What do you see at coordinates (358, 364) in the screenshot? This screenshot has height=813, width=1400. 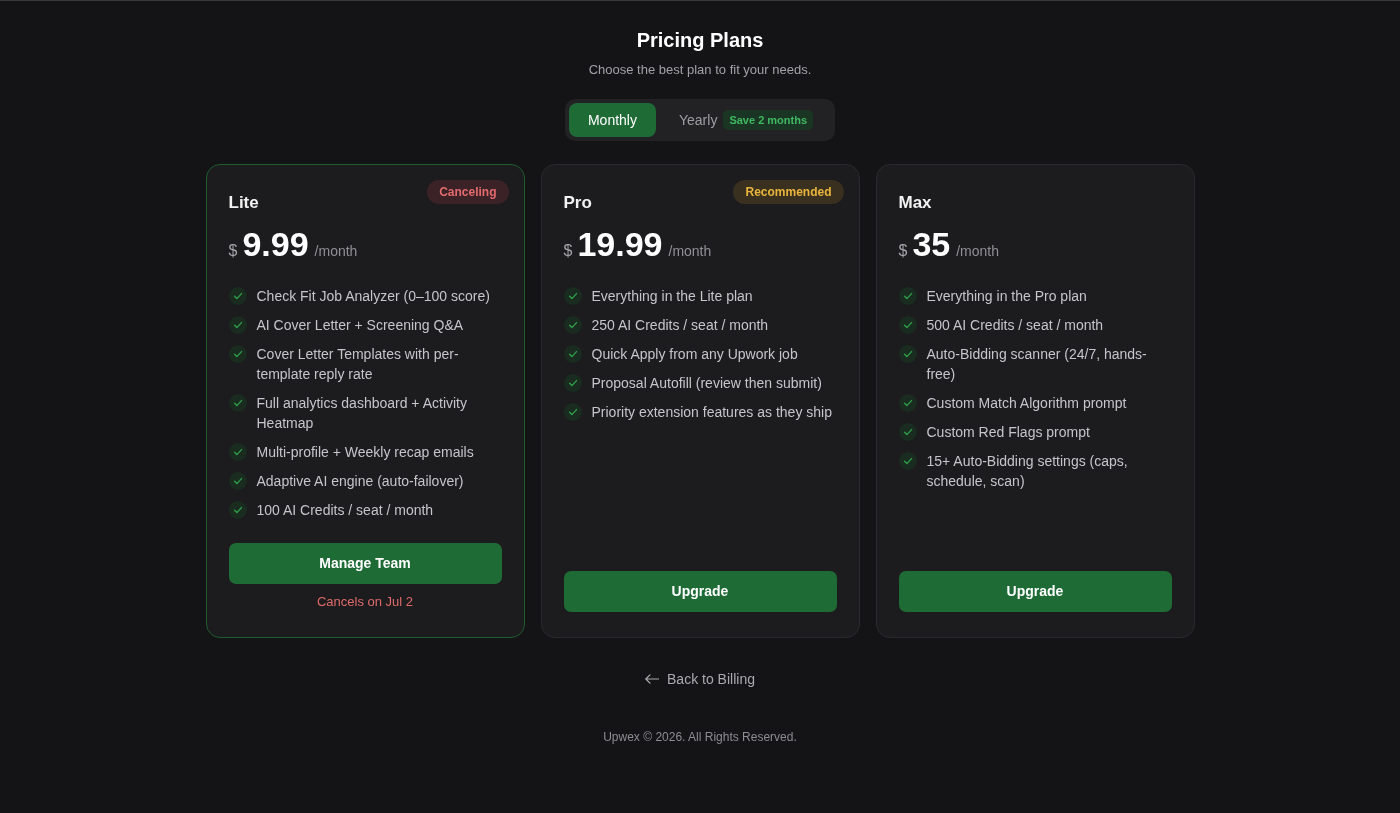 I see `feature-text: Cover Letter Templates with per-template reply rate` at bounding box center [358, 364].